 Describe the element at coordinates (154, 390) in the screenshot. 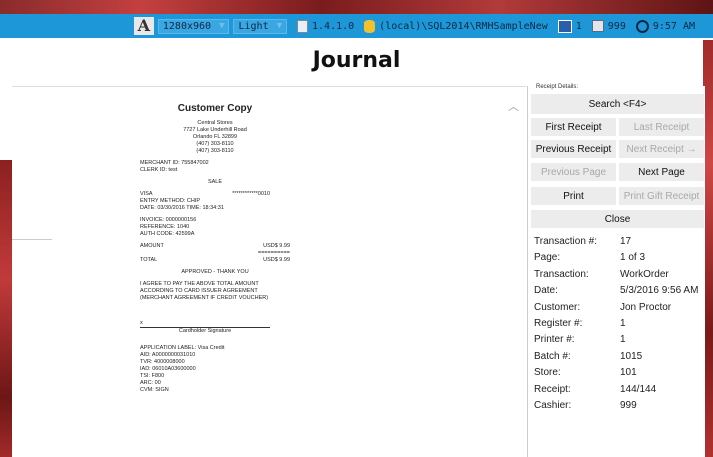

I see `emv-line: CVM: SIGN` at that location.